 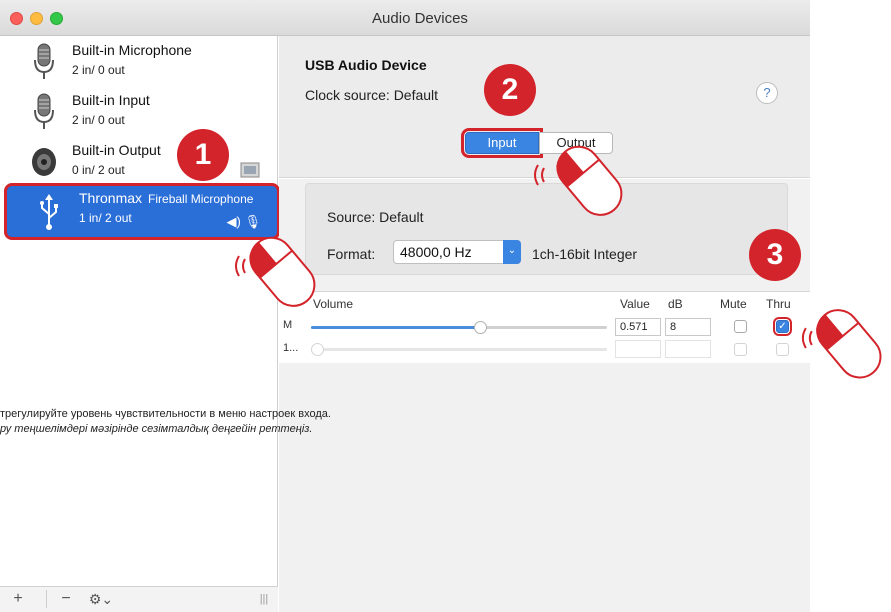 What do you see at coordinates (510, 90) in the screenshot?
I see `callout-2: 2` at bounding box center [510, 90].